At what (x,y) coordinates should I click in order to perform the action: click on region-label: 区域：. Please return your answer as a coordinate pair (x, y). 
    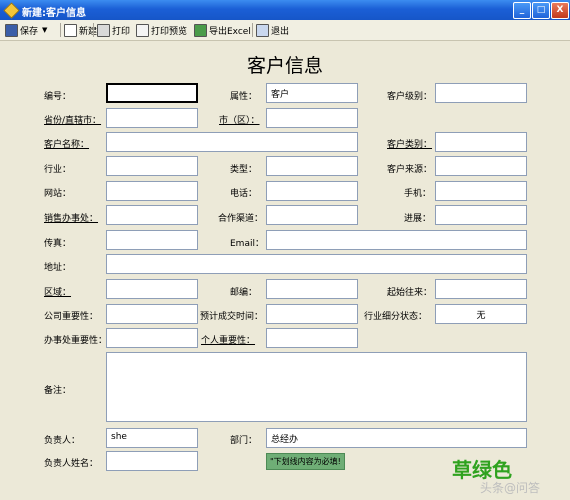
    Looking at the image, I should click on (57, 291).